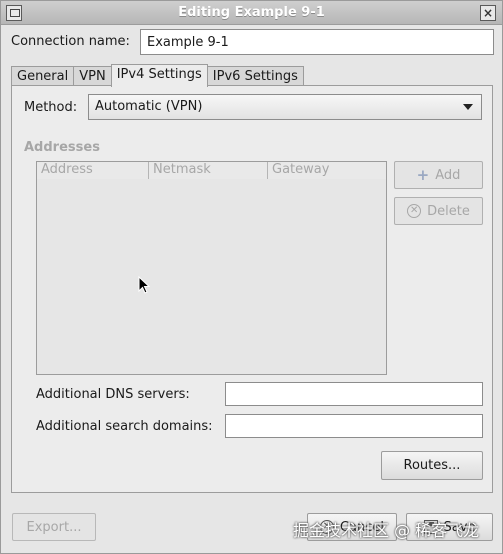 The width and height of the screenshot is (503, 554). I want to click on dropdown-arrow-icon, so click(468, 107).